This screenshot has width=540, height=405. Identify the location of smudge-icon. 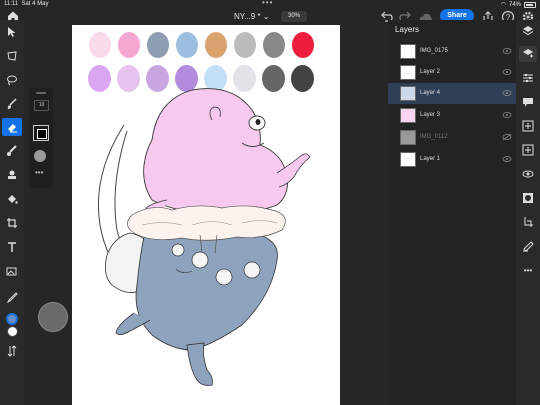
(12, 150).